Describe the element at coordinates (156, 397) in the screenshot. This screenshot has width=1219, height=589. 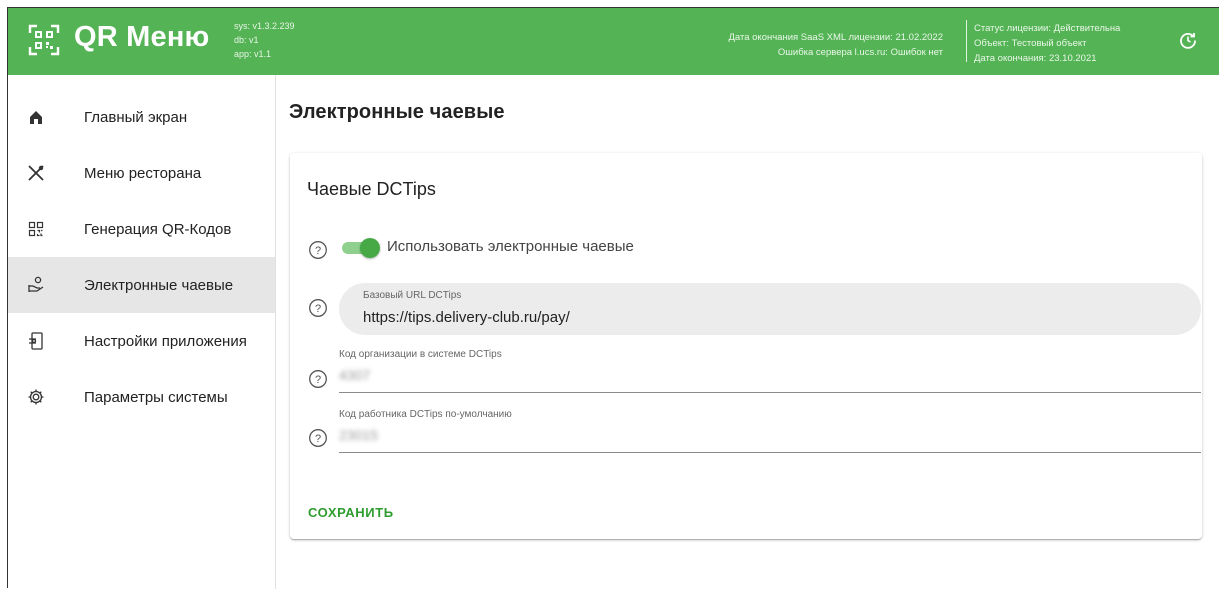
I see `sidebar-item-label: Параметры системы` at that location.